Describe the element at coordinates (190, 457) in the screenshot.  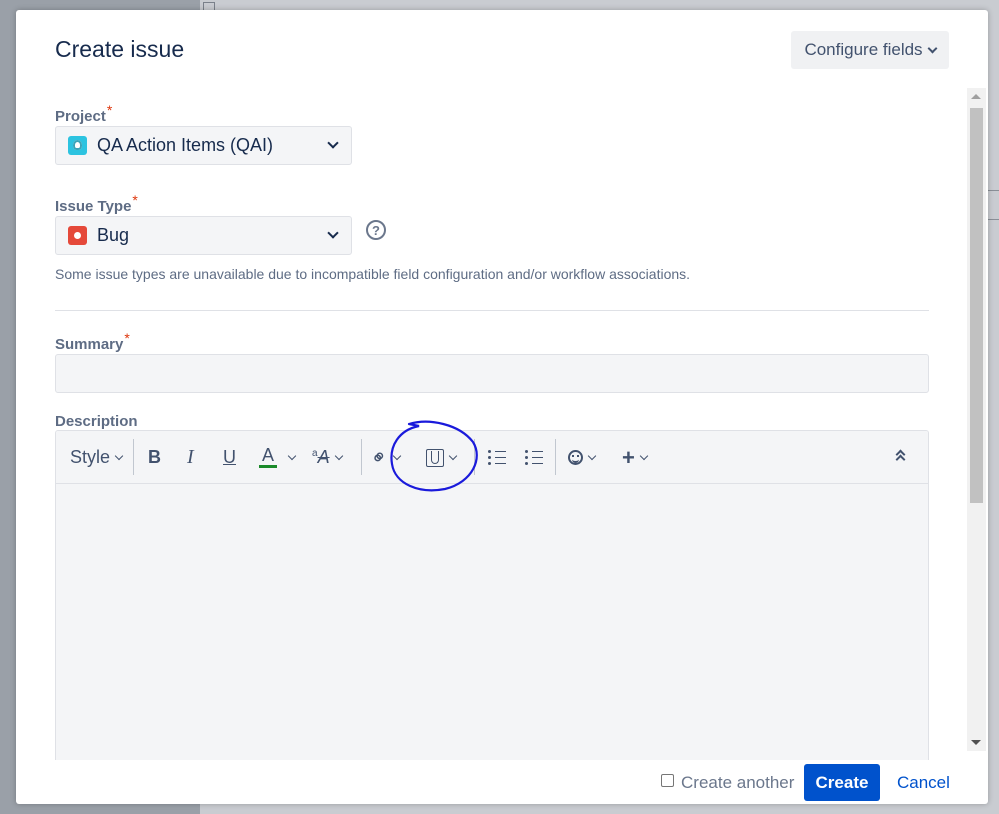
I see `italic-button: I` at that location.